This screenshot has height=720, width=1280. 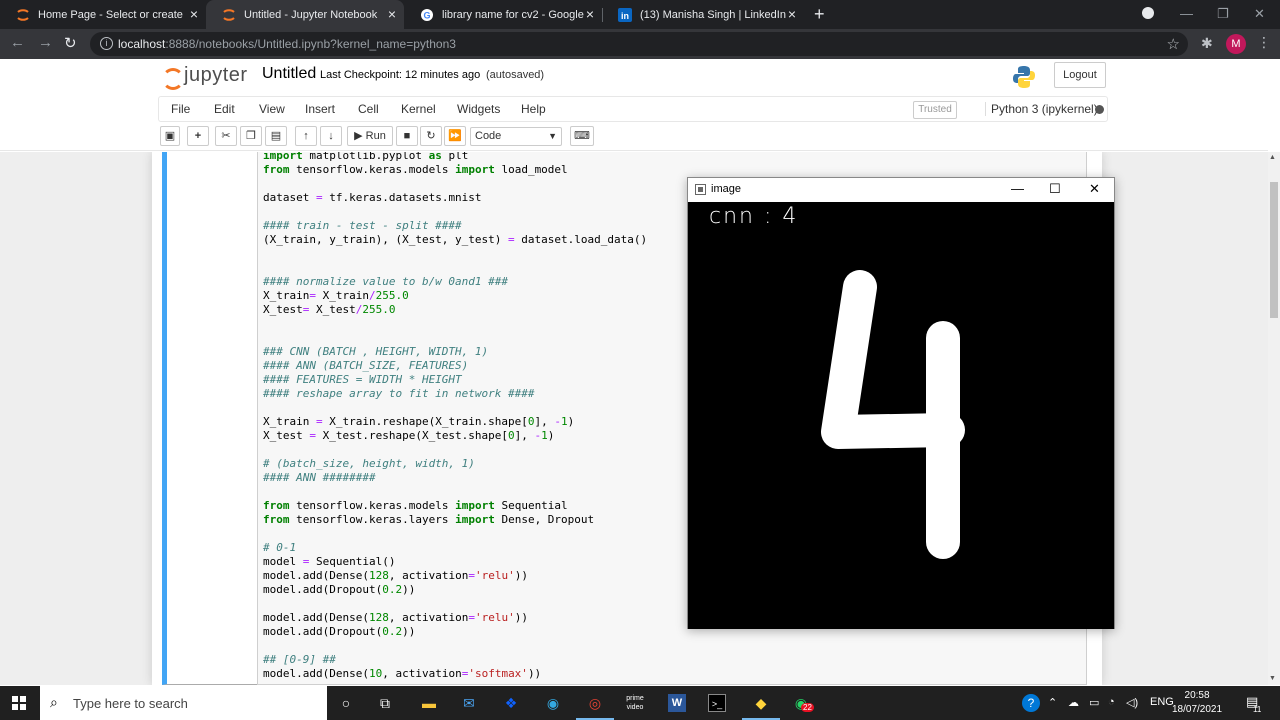 I want to click on reload-icon: ↻, so click(x=70, y=43).